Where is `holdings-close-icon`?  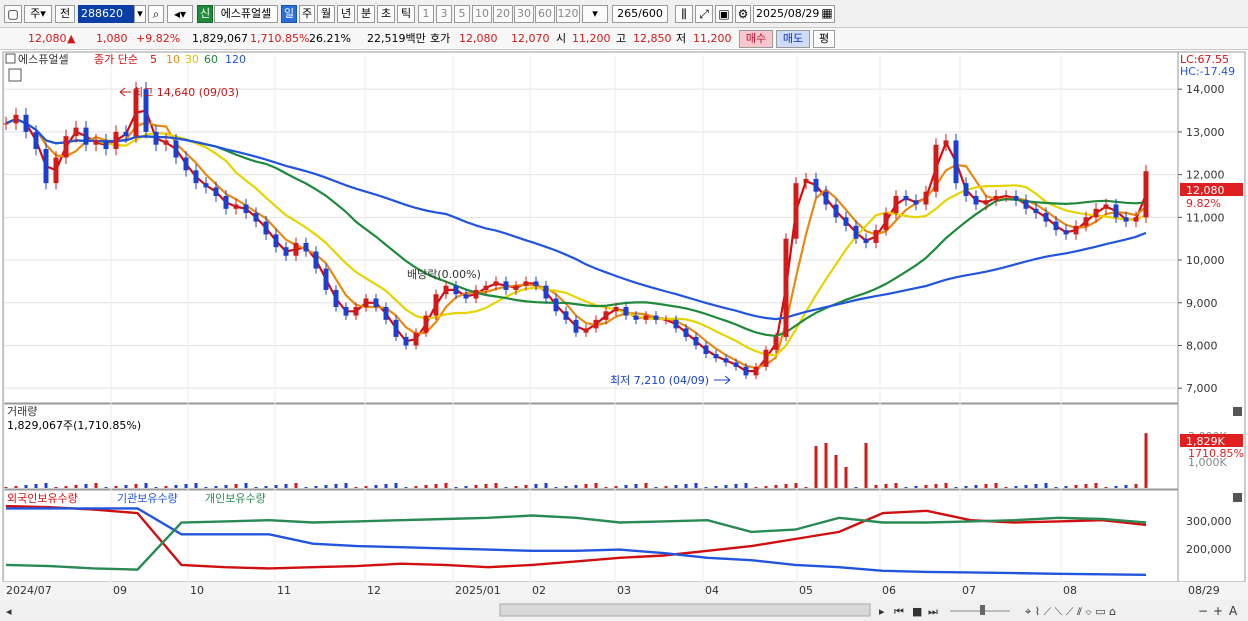 holdings-close-icon is located at coordinates (1237, 497).